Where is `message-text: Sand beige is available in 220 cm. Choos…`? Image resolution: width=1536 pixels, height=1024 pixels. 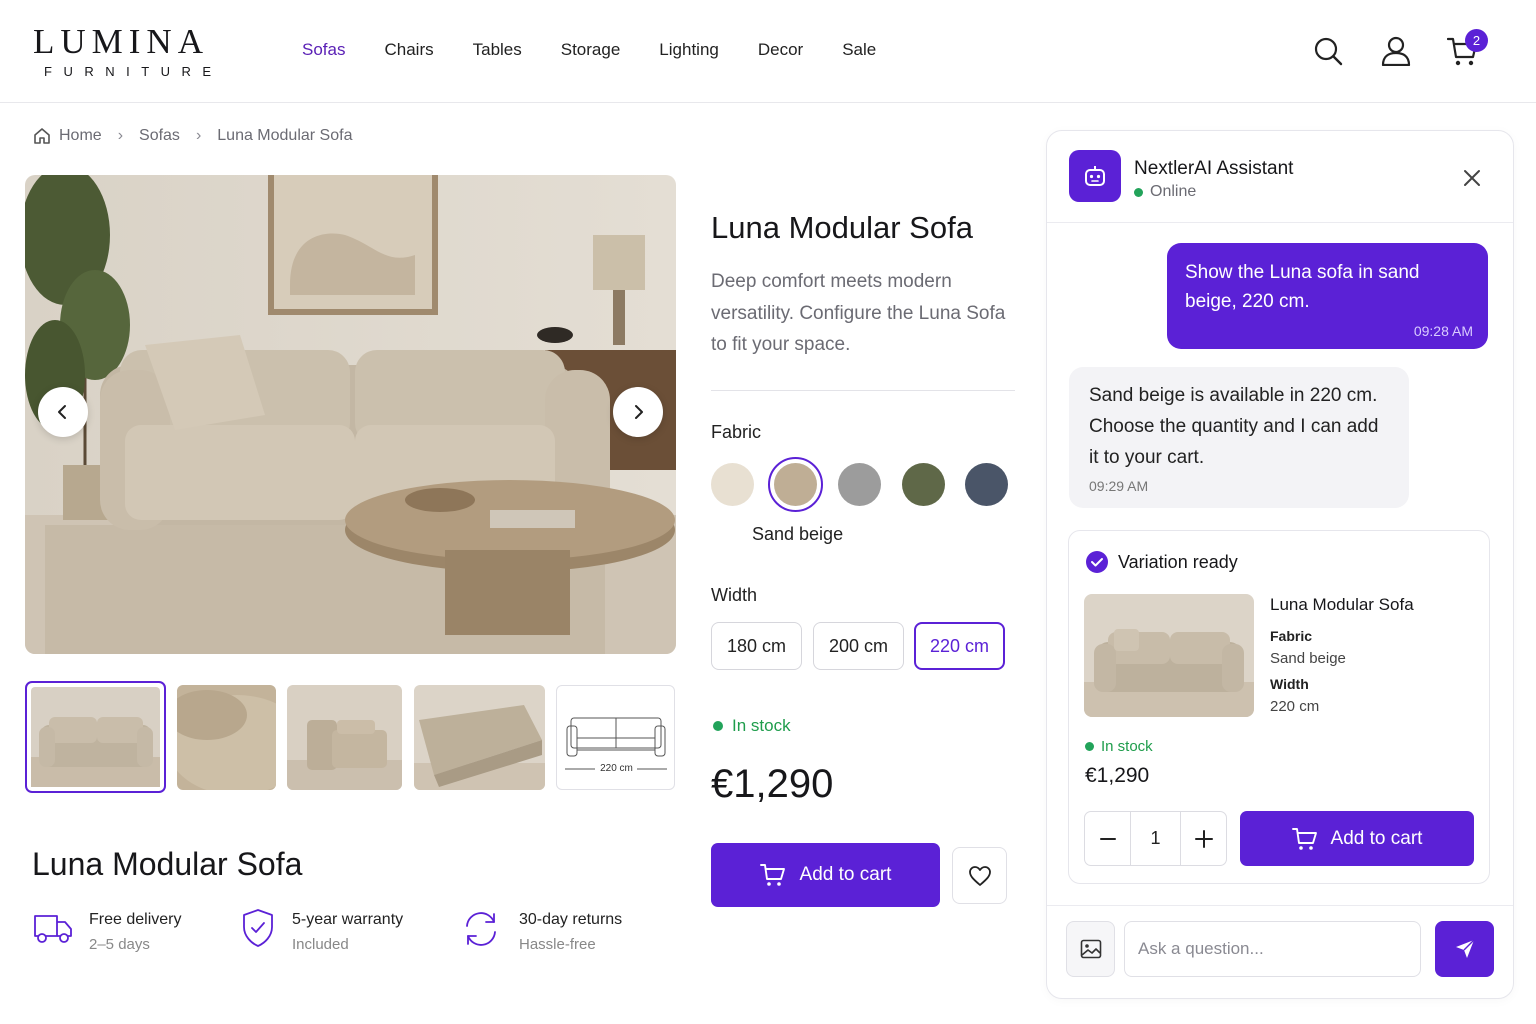 message-text: Sand beige is available in 220 cm. Choos… is located at coordinates (1234, 426).